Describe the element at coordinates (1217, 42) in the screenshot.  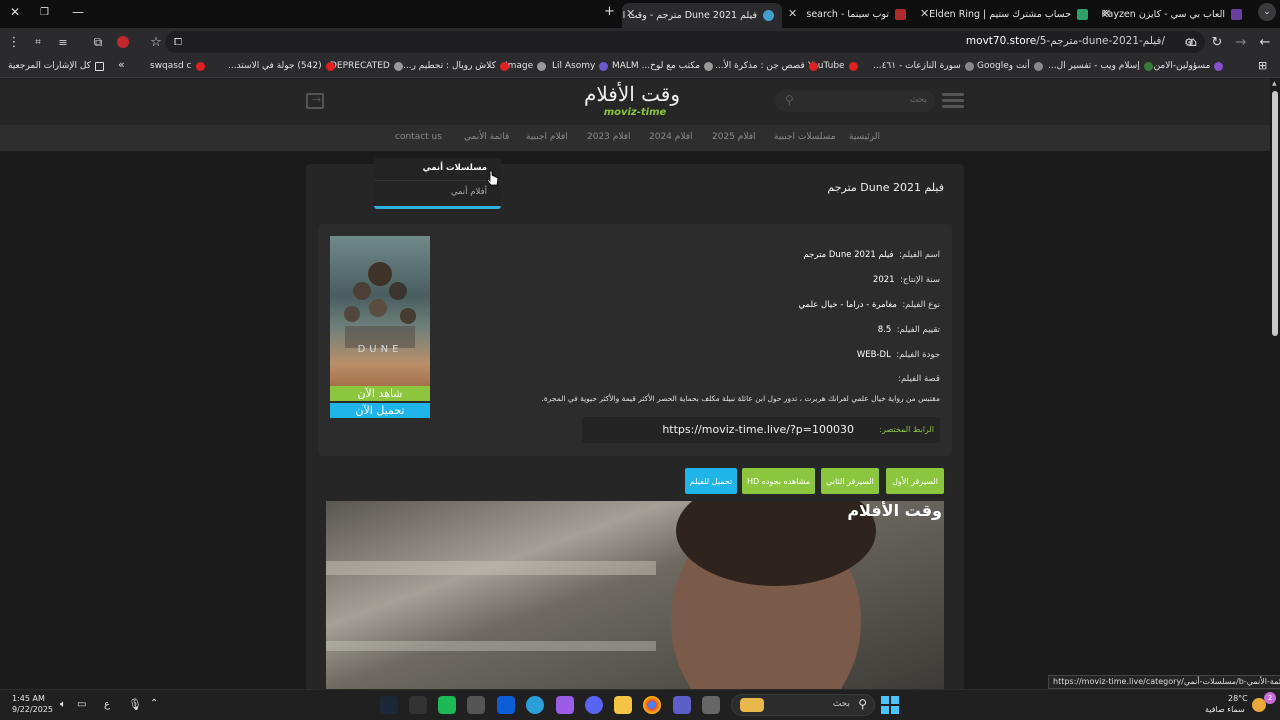
I see `reload-icon: ↻` at that location.